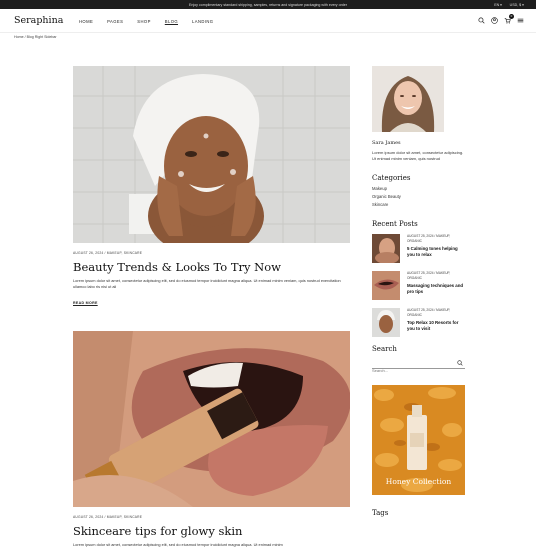 The width and height of the screenshot is (536, 548). Describe the element at coordinates (211, 531) in the screenshot. I see `post-title: Skinceare tips for glowy skin` at that location.